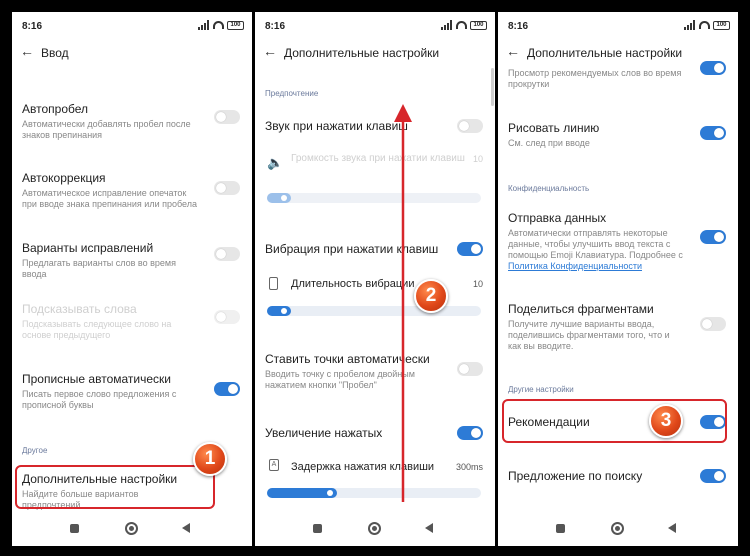  I want to click on setting-key-vibration: Вибрация при нажатии клавиш, so click(375, 249).